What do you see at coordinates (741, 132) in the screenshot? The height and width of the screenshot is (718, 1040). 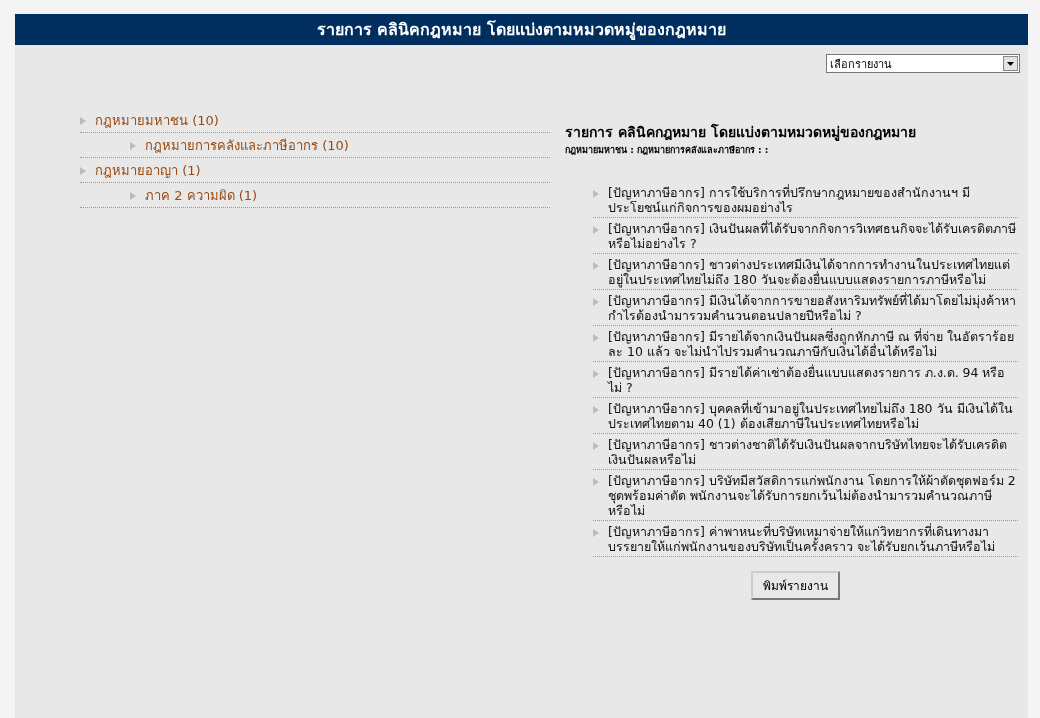 I see `results-title: รายการ คลินิคกฎหมาย โดยแบ่งตามหมวดหมู่ของกฎหมาย` at bounding box center [741, 132].